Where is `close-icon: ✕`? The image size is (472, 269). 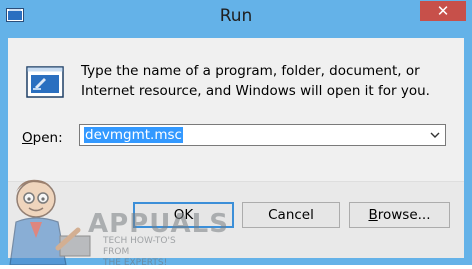
close-icon: ✕ is located at coordinates (443, 11).